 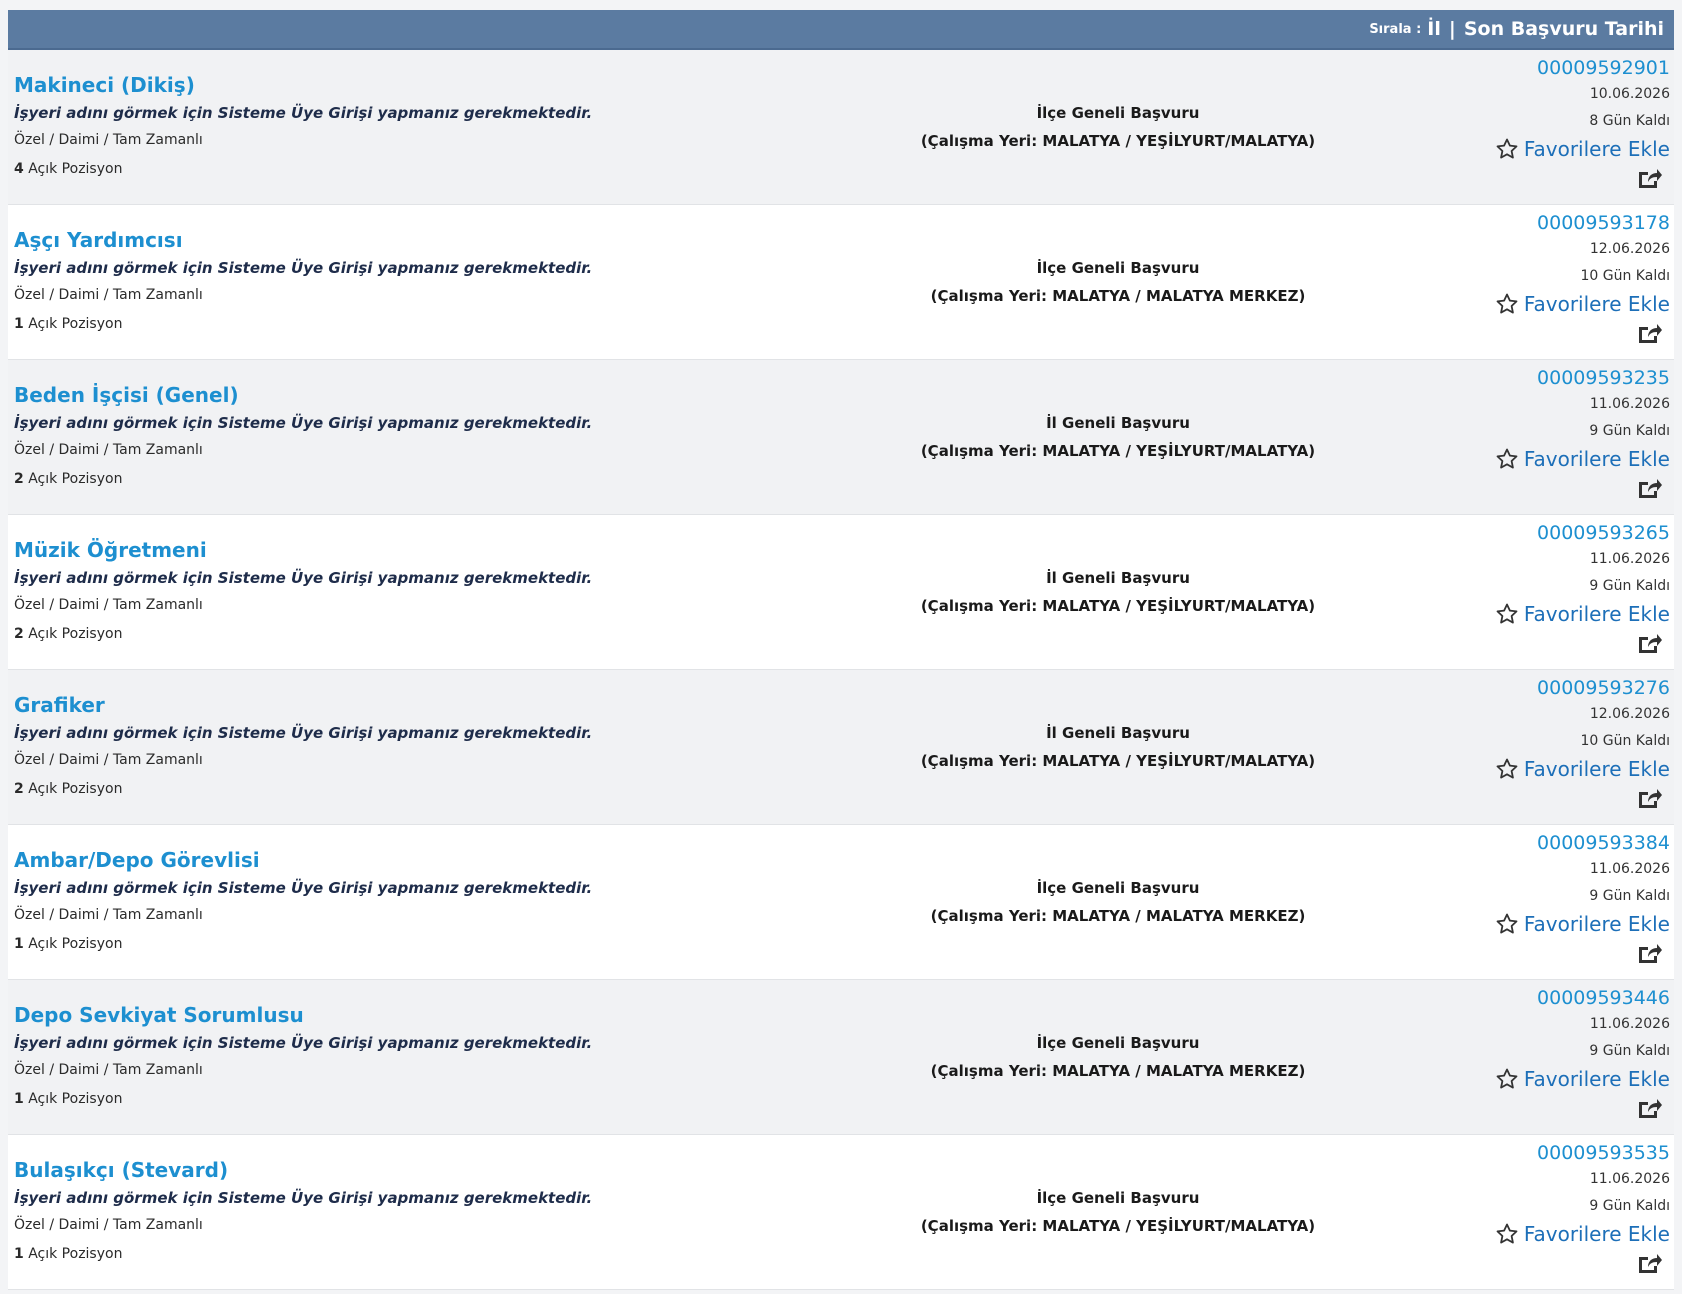 What do you see at coordinates (364, 550) in the screenshot?
I see `job-title-link: Müzik Öğretmeni` at bounding box center [364, 550].